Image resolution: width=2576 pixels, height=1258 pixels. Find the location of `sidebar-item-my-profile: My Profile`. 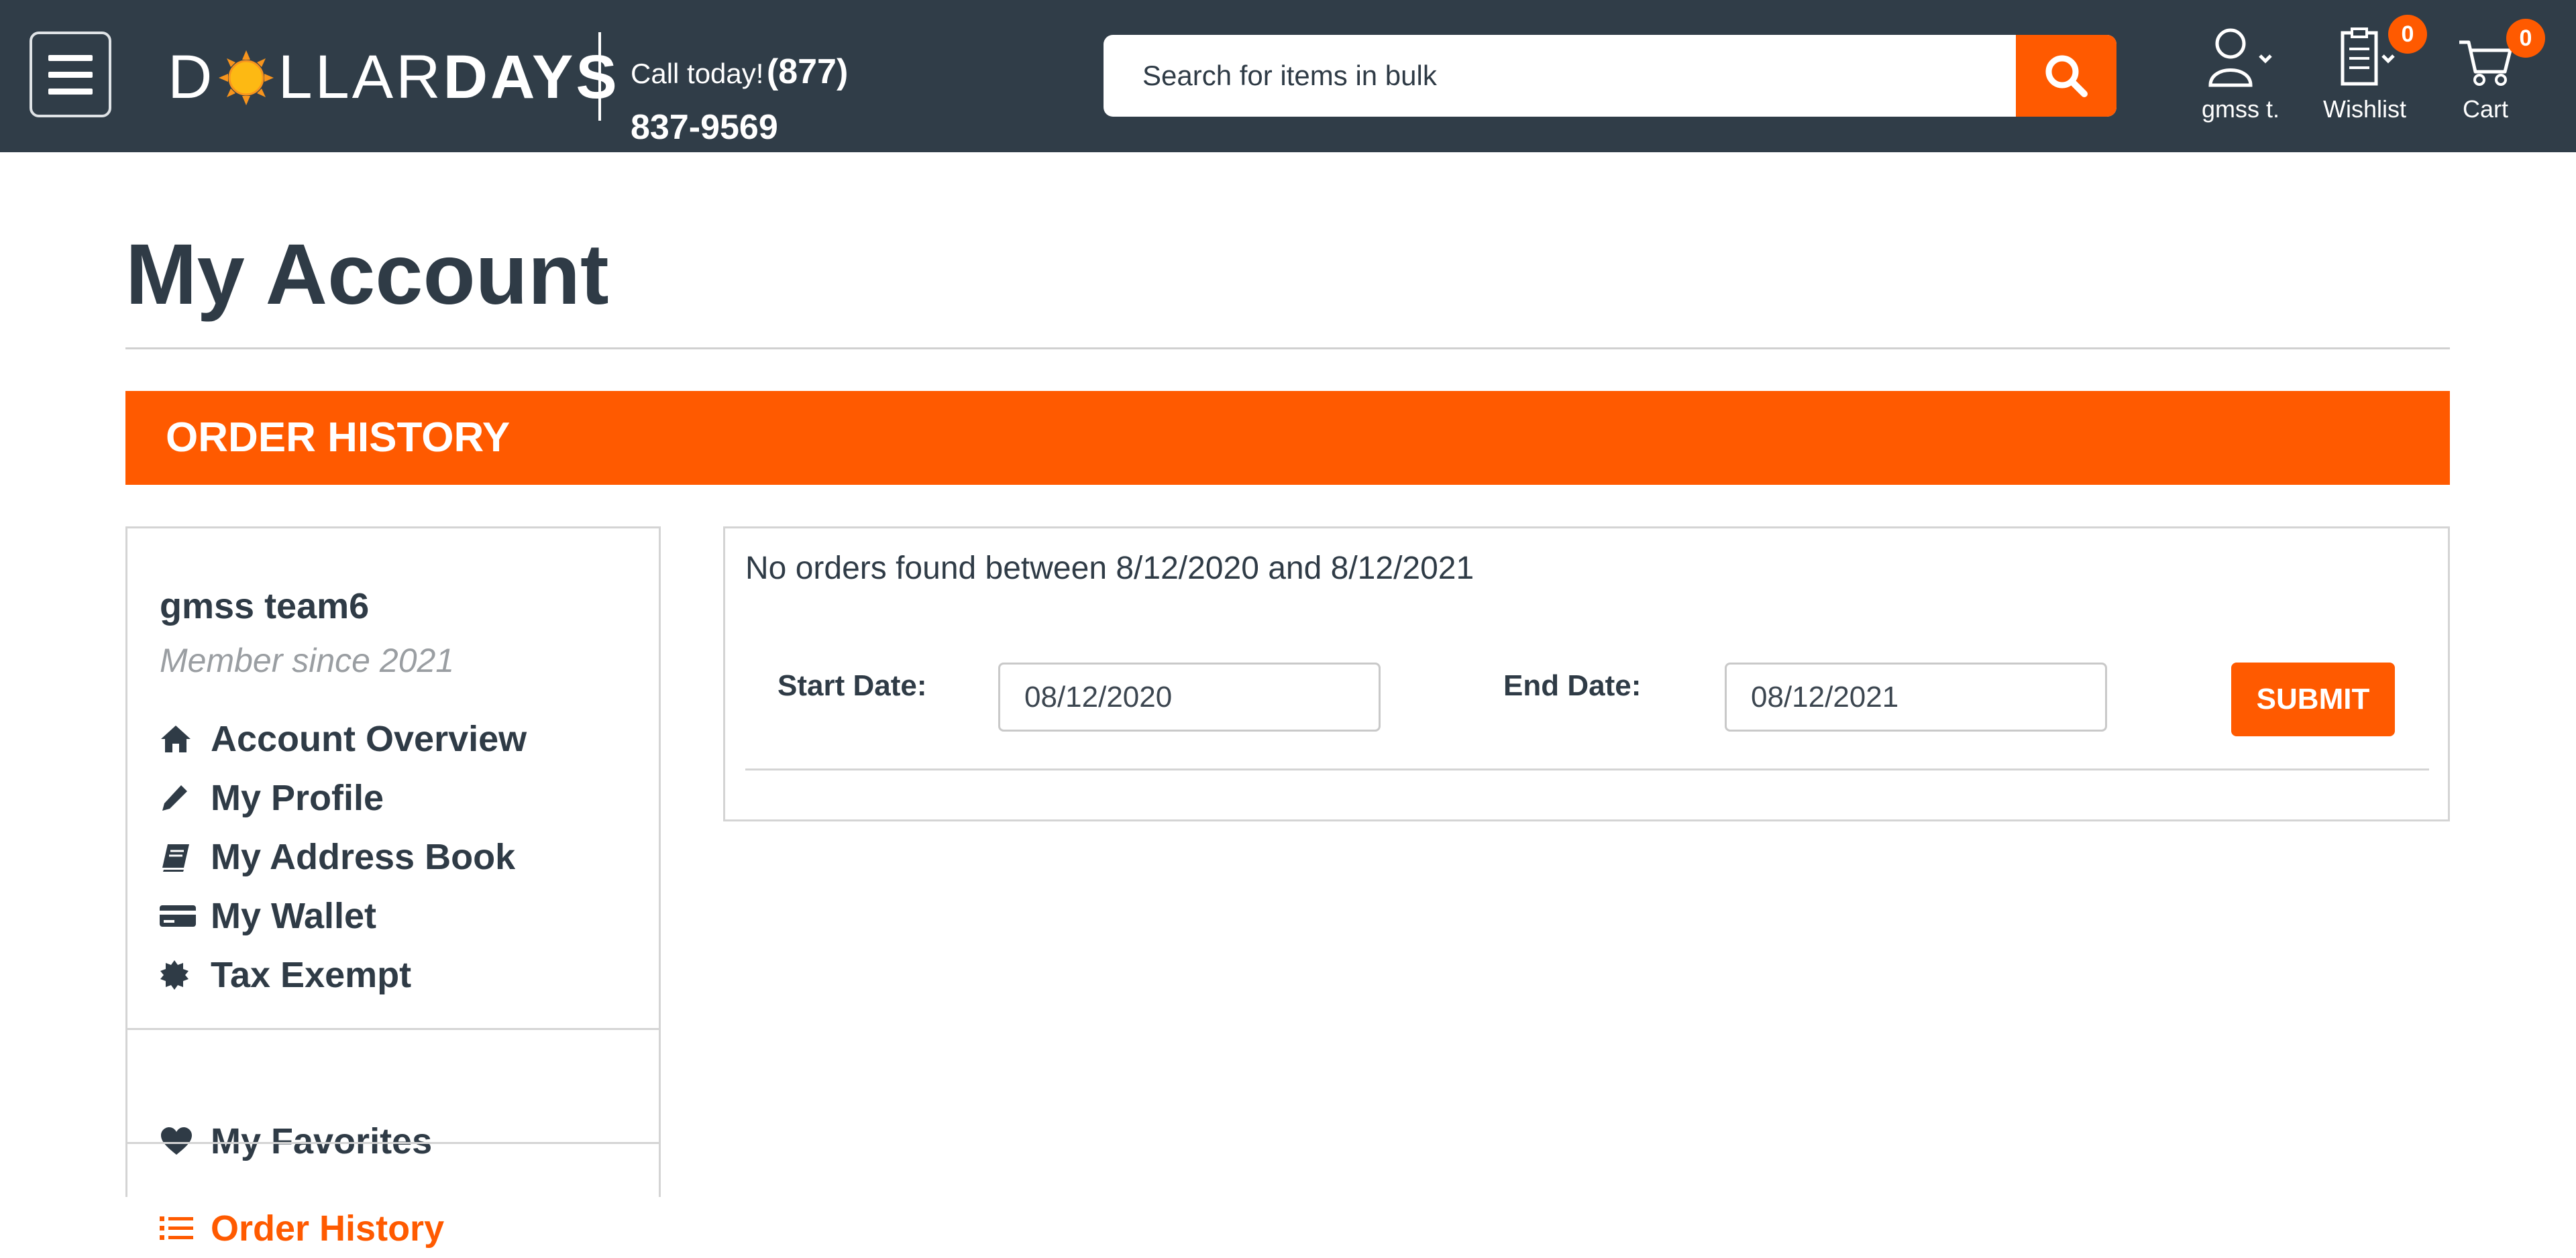

sidebar-item-my-profile: My Profile is located at coordinates (343, 797).